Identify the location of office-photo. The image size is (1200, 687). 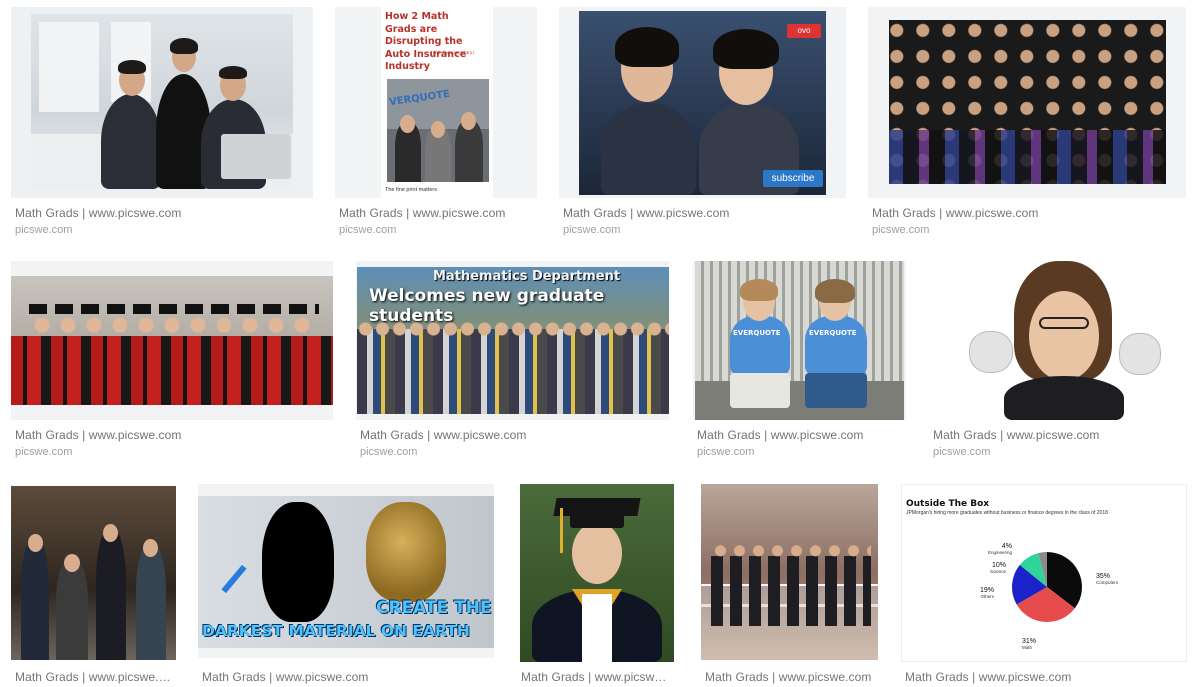
(162, 101).